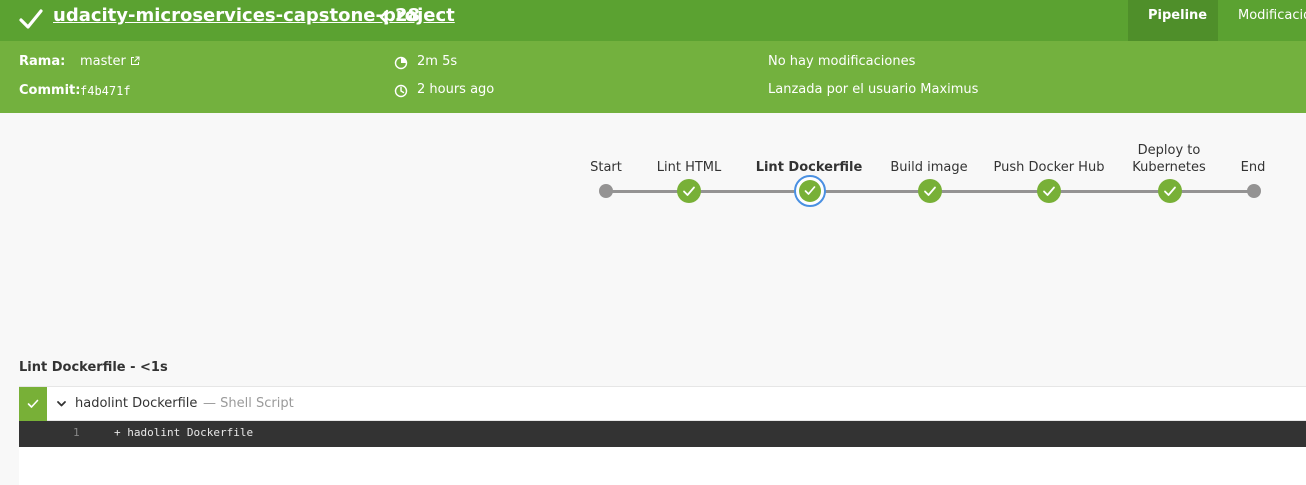  I want to click on branch-name: master, so click(103, 61).